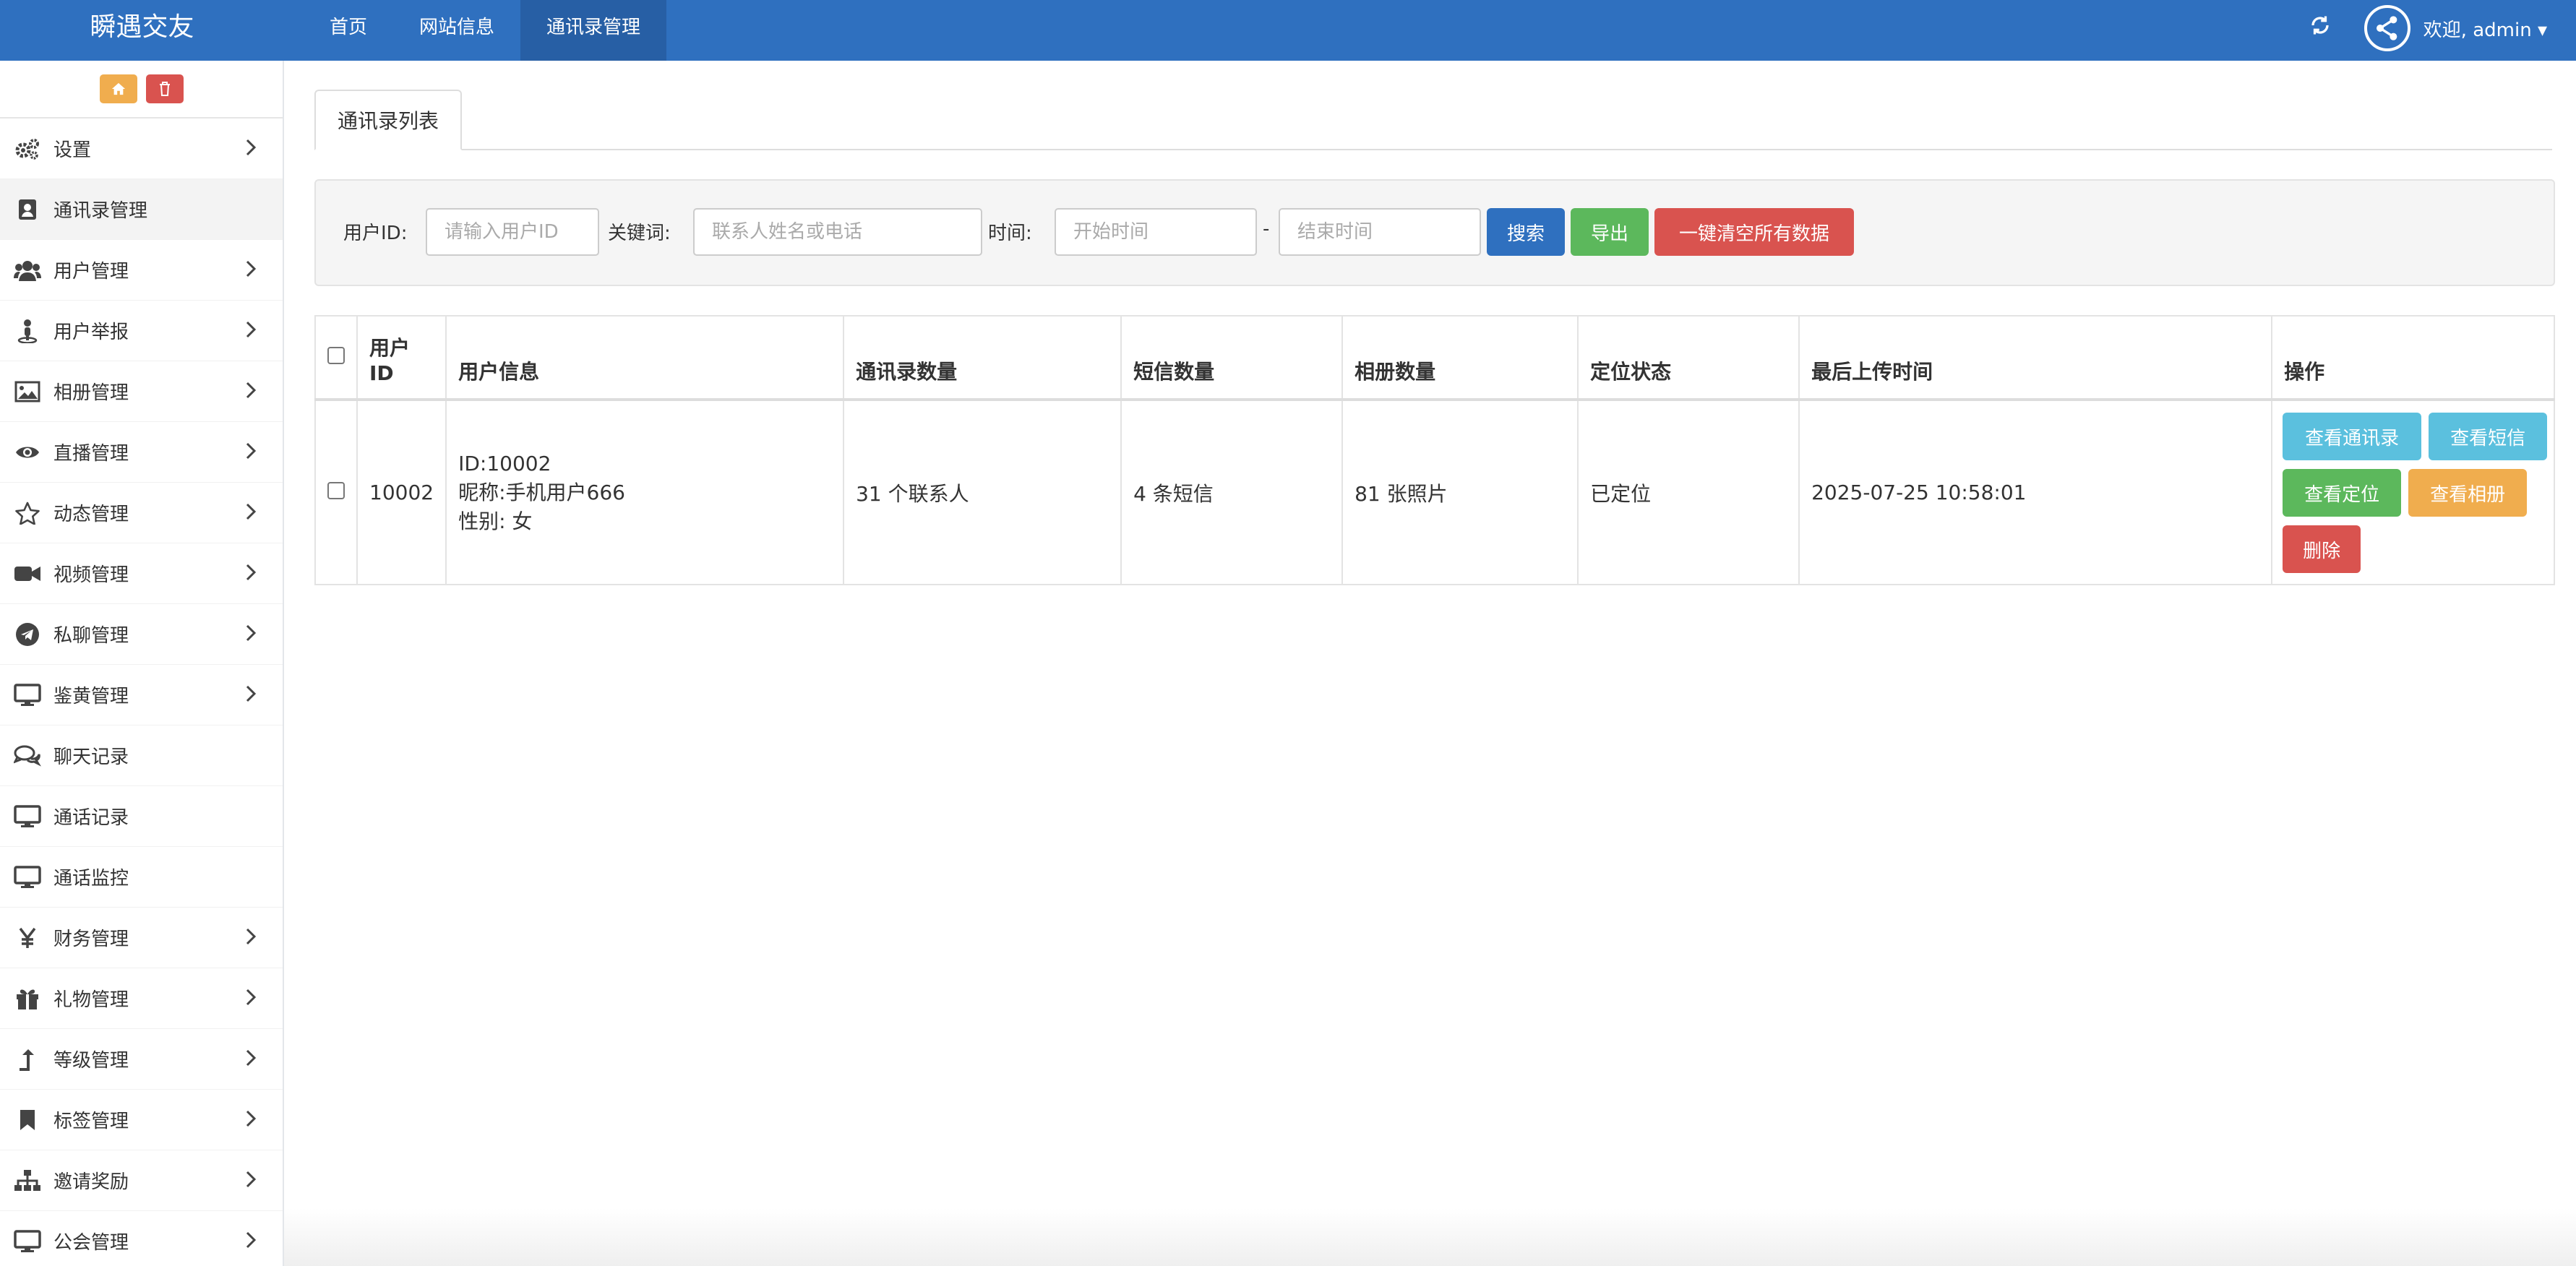 This screenshot has height=1266, width=2576. Describe the element at coordinates (1232, 358) in the screenshot. I see `col-sms-count: 短信数量` at that location.